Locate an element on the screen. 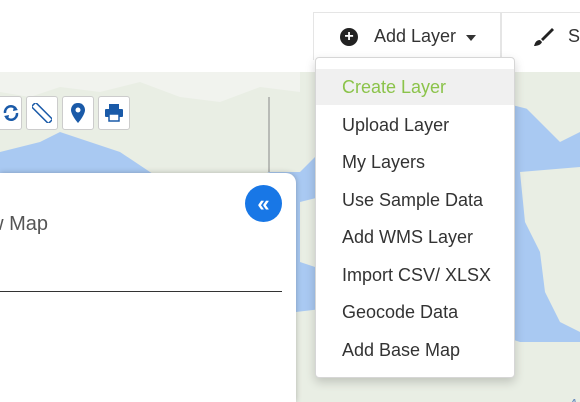 The width and height of the screenshot is (580, 402). menu-item-add-wms-layer: Add WMS Layer is located at coordinates (415, 237).